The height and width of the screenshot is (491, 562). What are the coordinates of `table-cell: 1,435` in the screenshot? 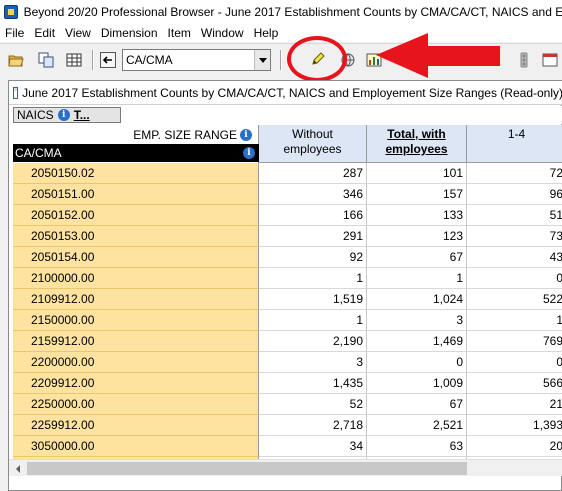 It's located at (313, 383).